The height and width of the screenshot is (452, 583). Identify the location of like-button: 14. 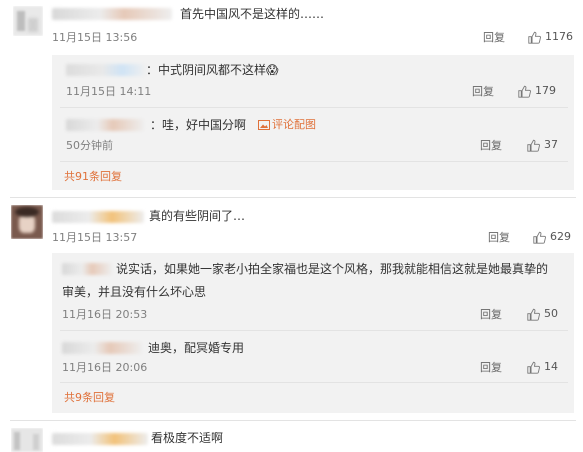
(542, 367).